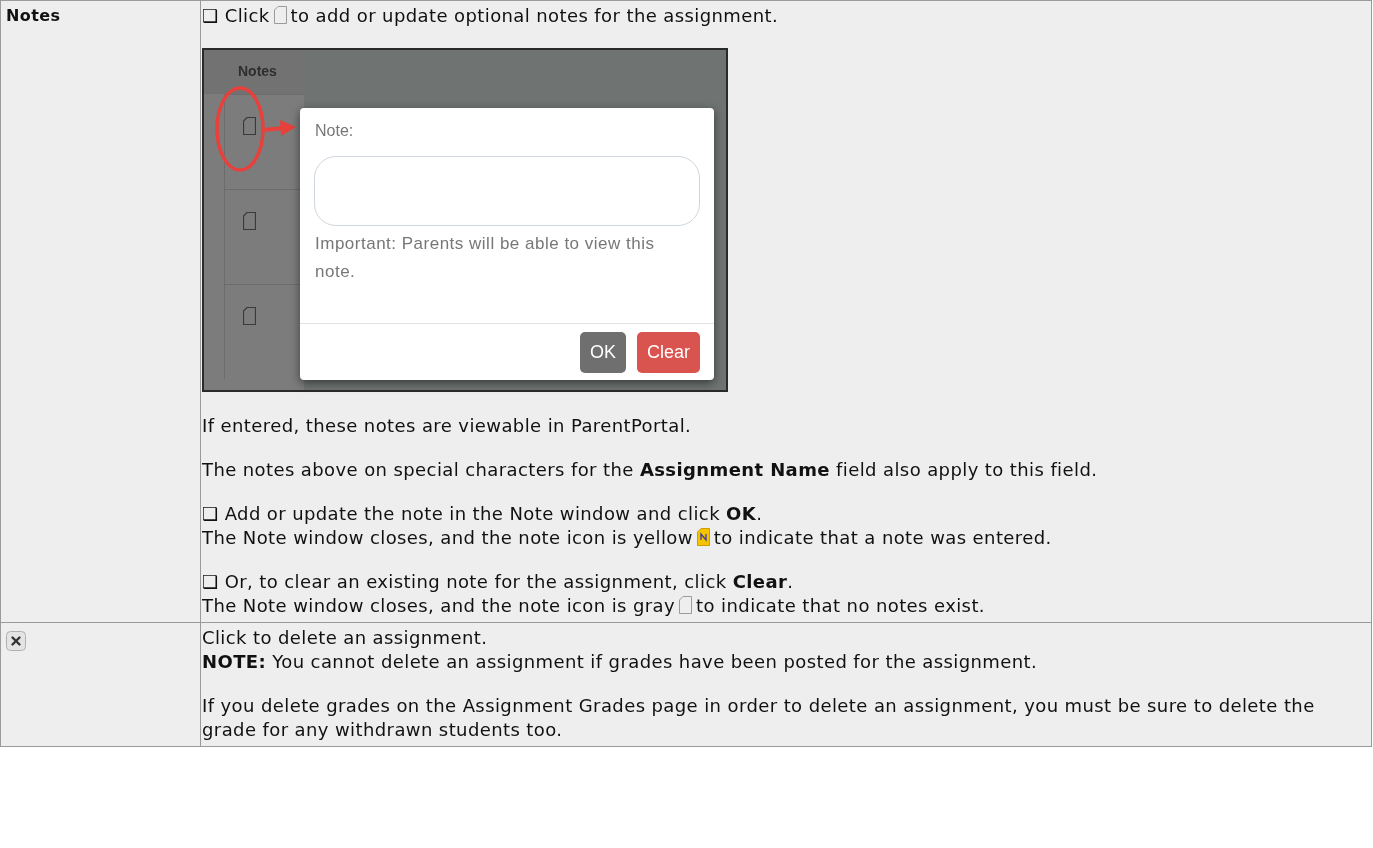 The image size is (1373, 848). Describe the element at coordinates (882, 538) in the screenshot. I see `instruction-text: to indicate that a note was entered.` at that location.